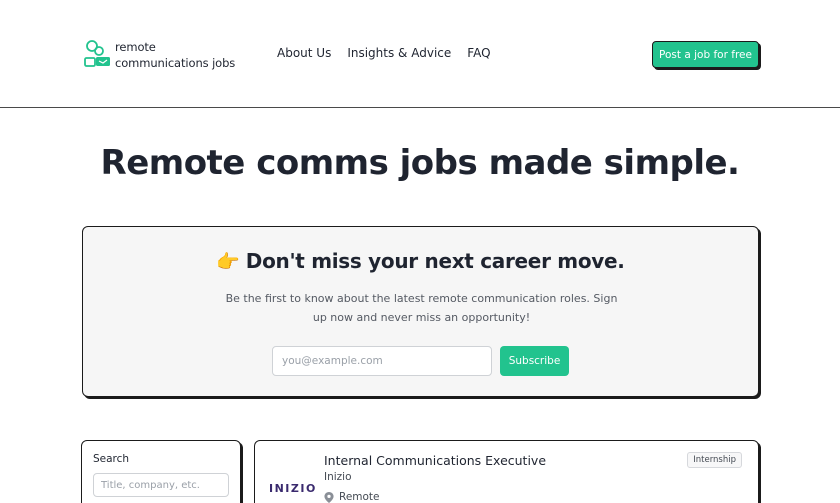 Image resolution: width=840 pixels, height=503 pixels. I want to click on company-logo: INIZIO, so click(293, 488).